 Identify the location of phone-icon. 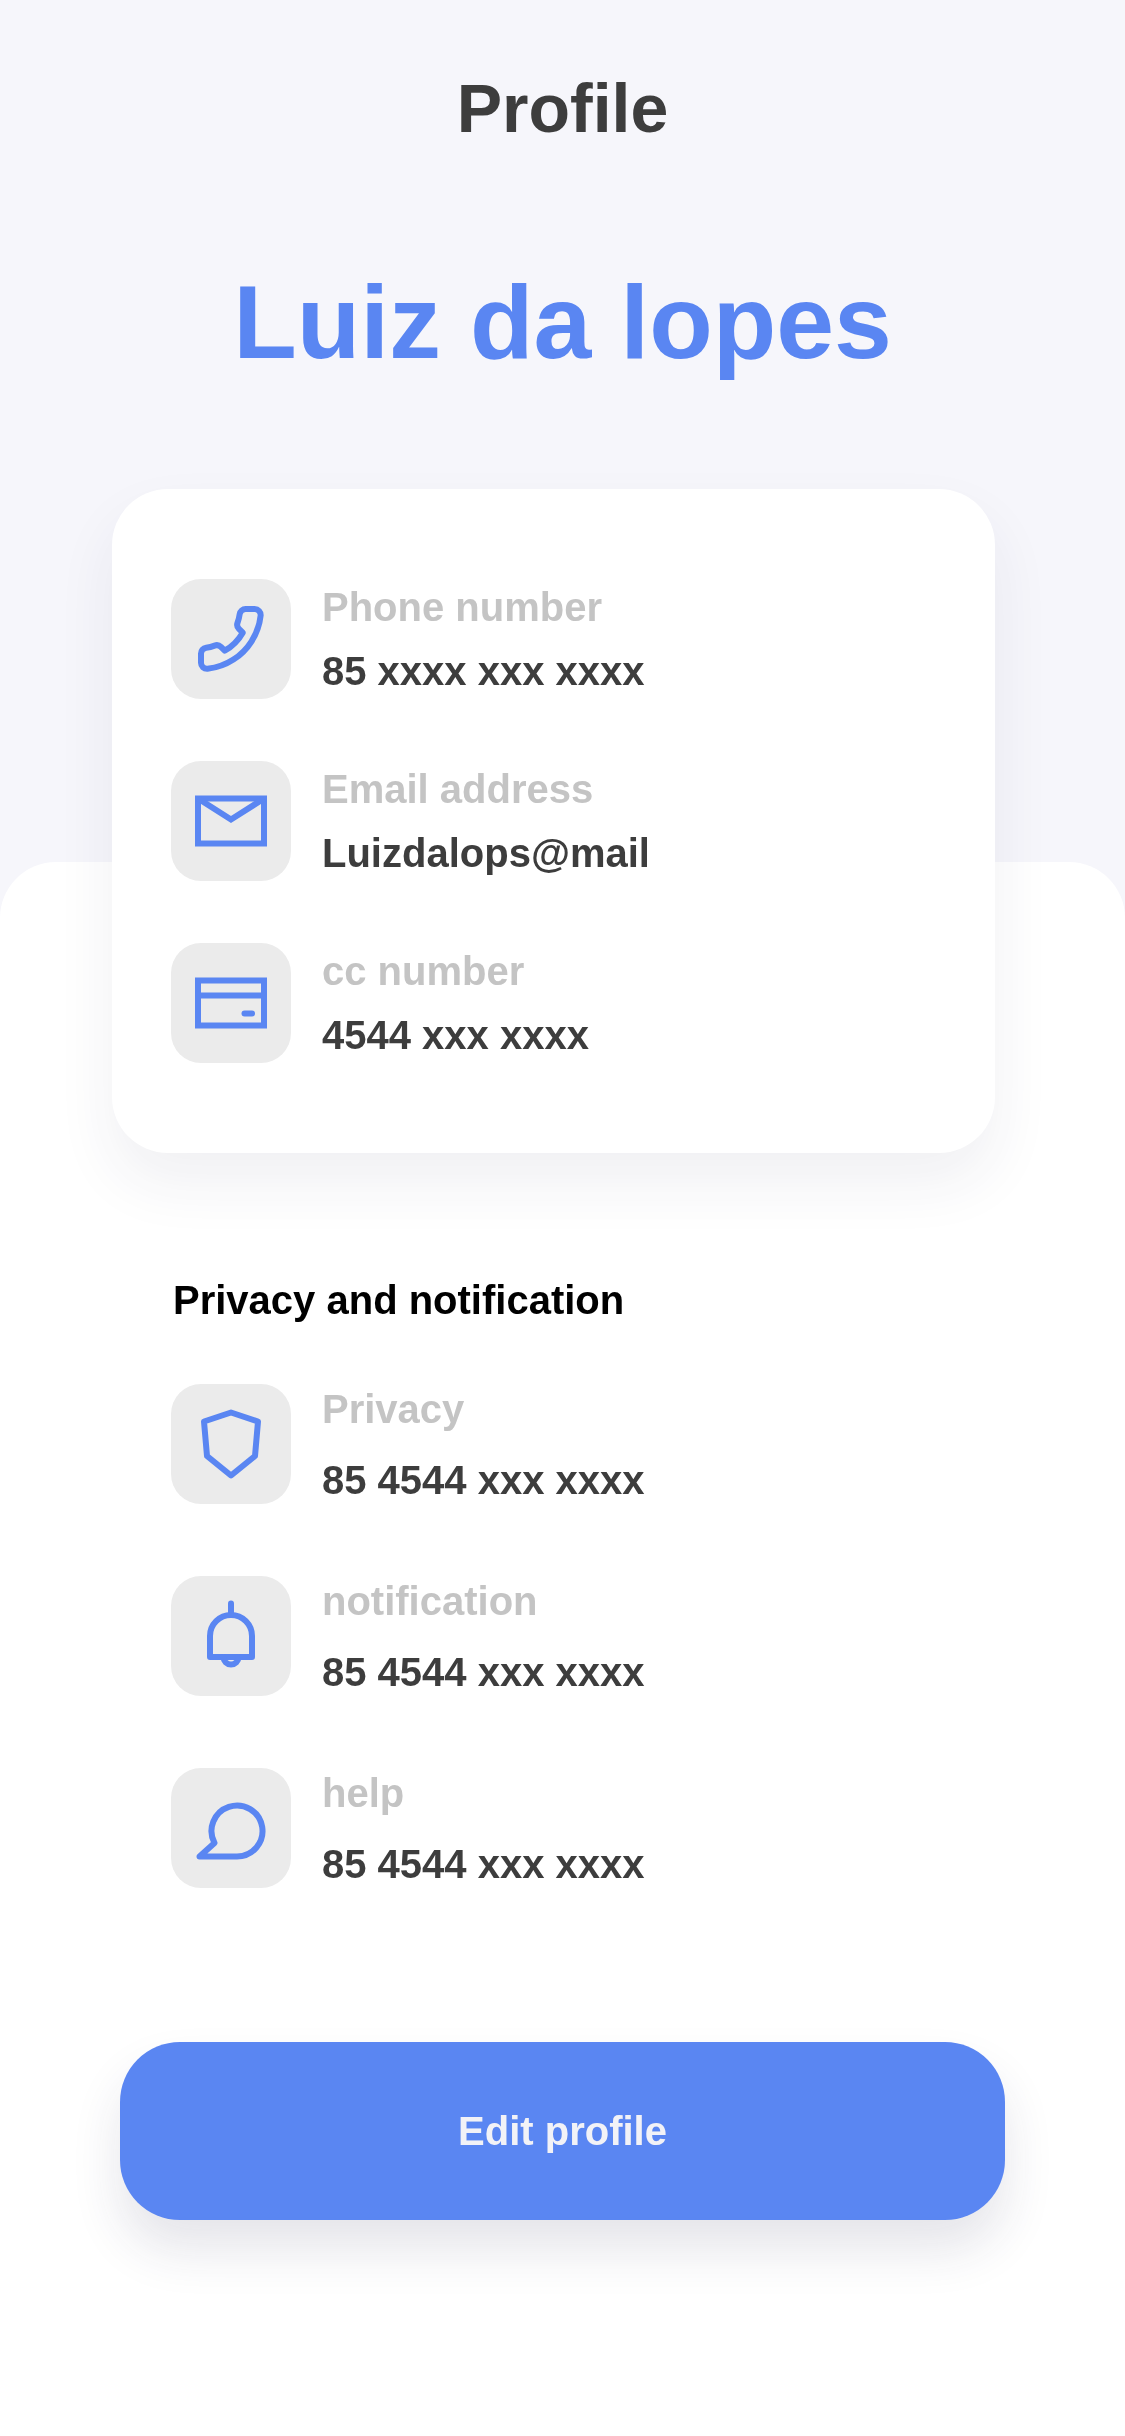
(231, 639).